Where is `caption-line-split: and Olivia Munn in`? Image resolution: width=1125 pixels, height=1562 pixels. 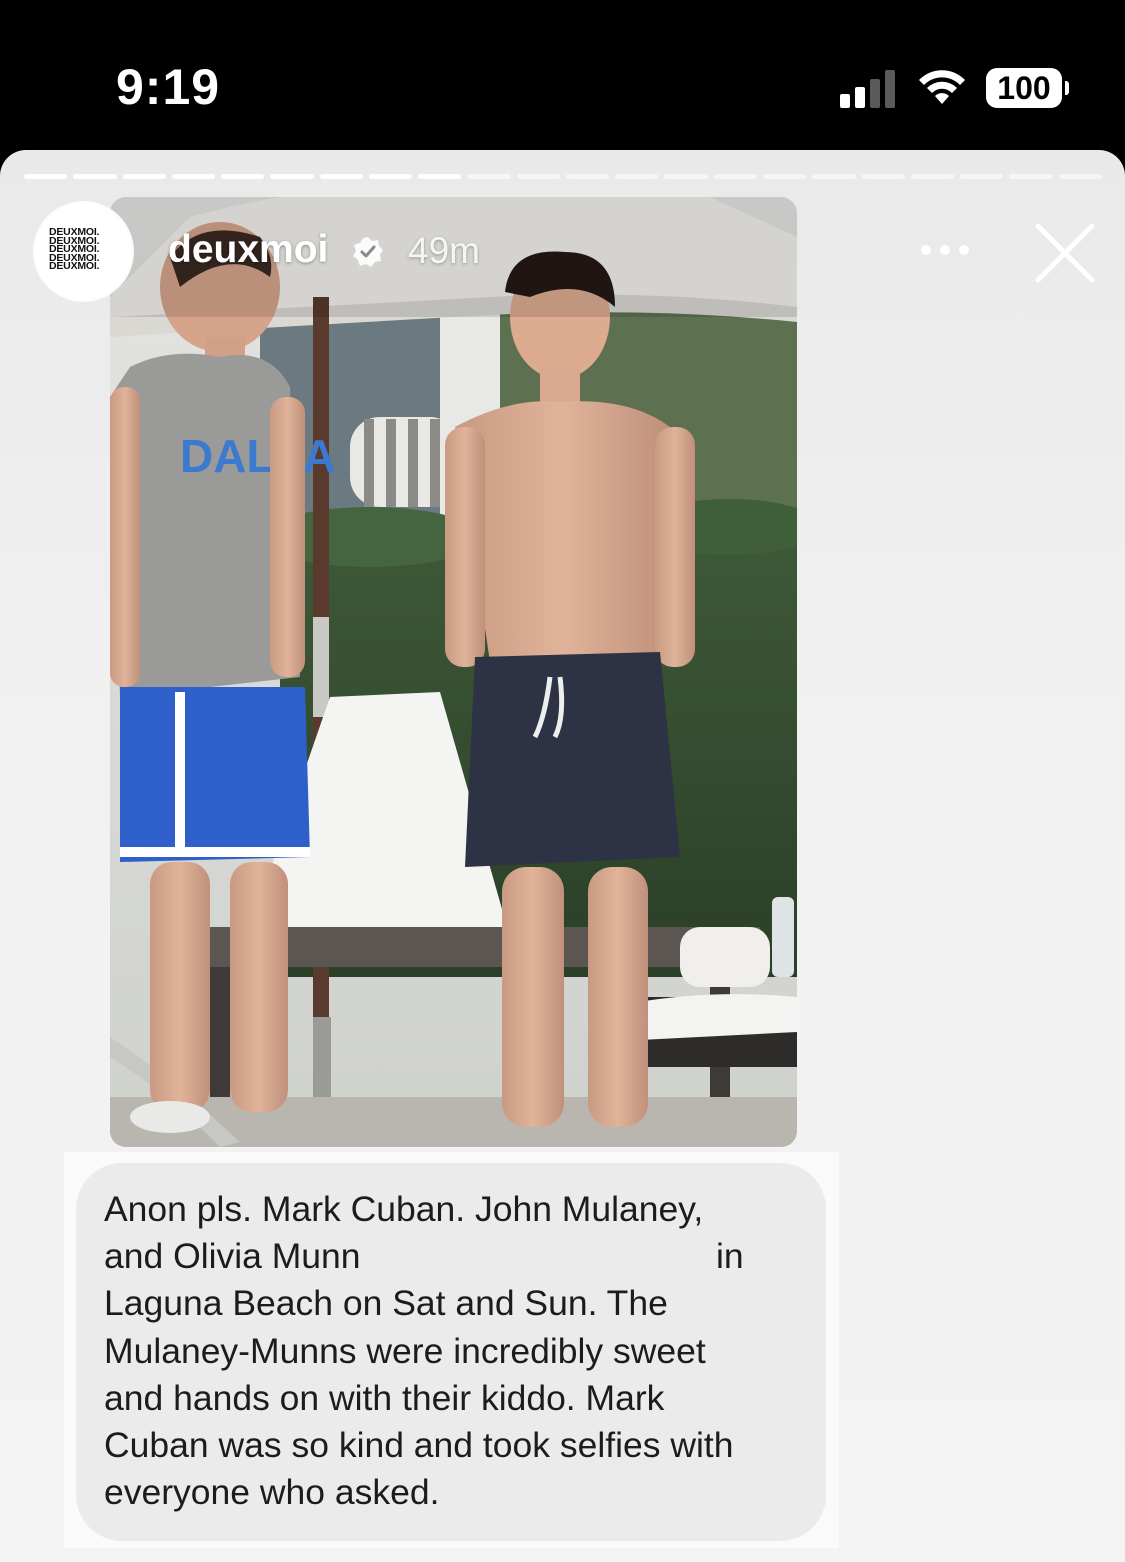 caption-line-split: and Olivia Munn in is located at coordinates (454, 1256).